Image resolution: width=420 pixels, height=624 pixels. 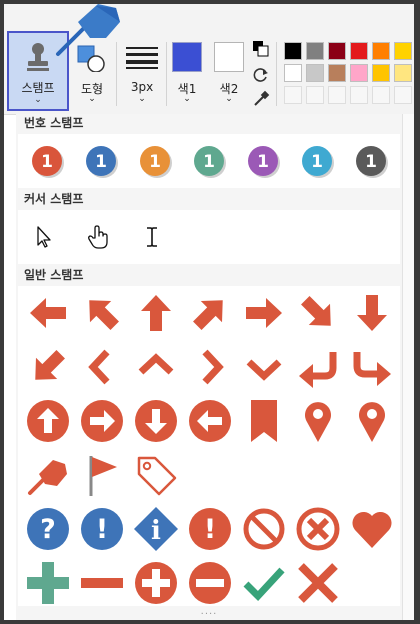 I want to click on color2-swatch, so click(x=229, y=57).